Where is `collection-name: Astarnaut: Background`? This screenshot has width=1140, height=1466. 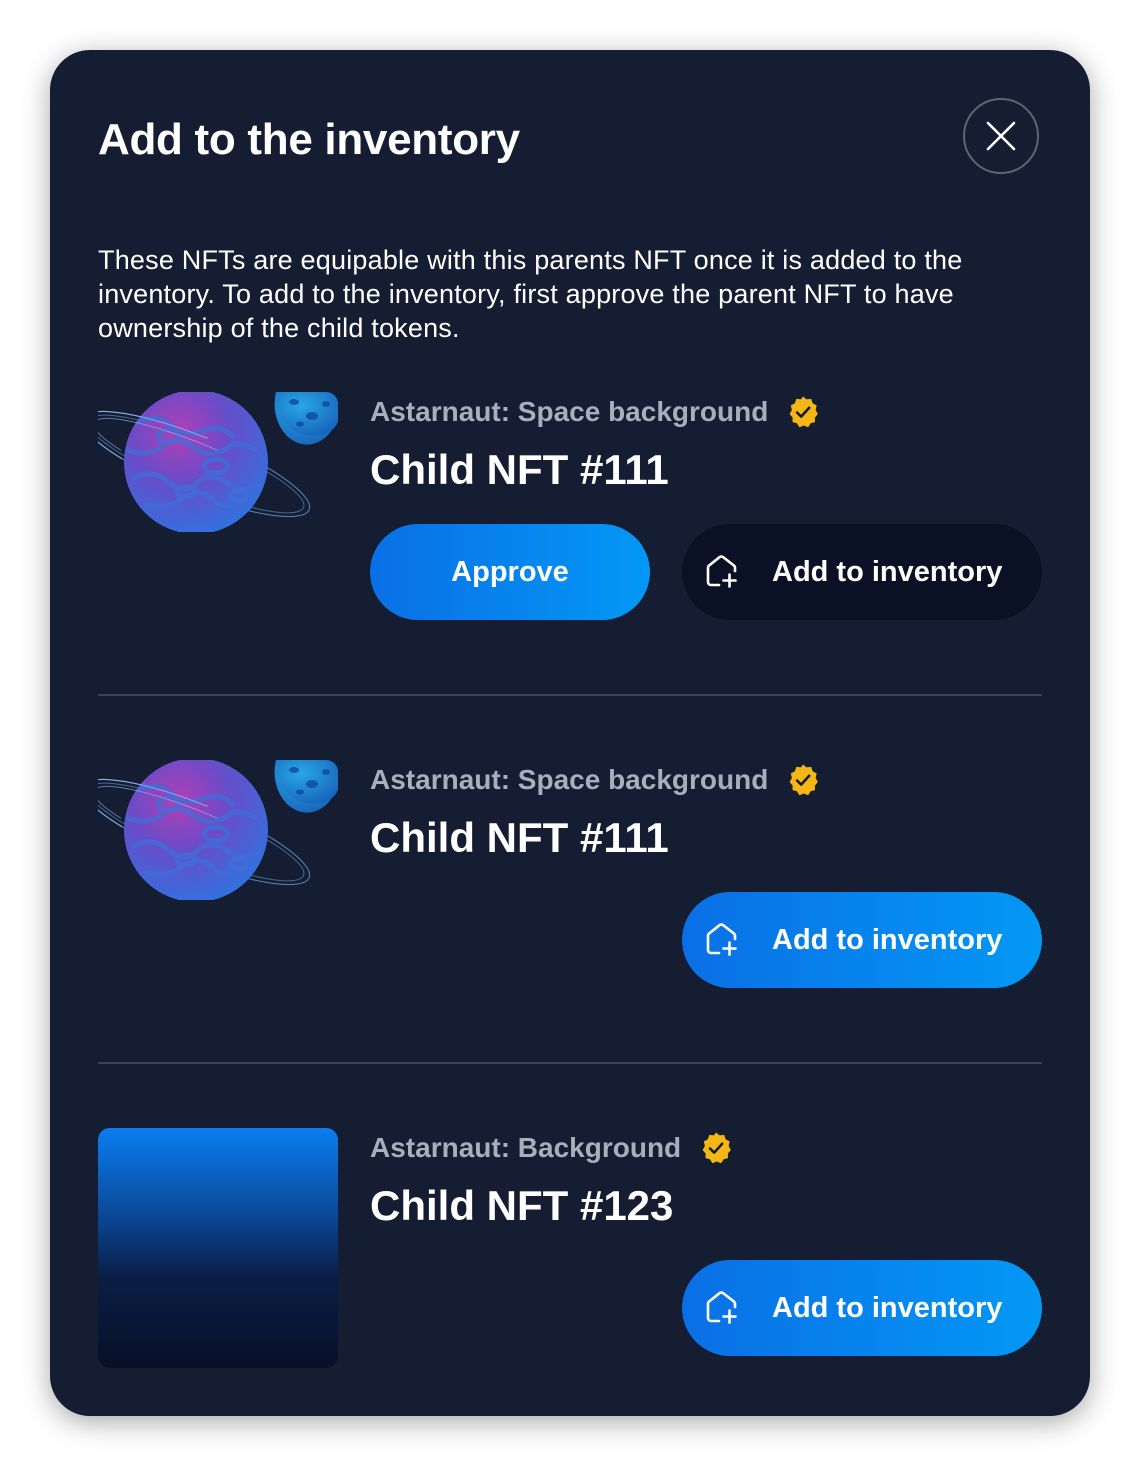
collection-name: Astarnaut: Background is located at coordinates (551, 1148).